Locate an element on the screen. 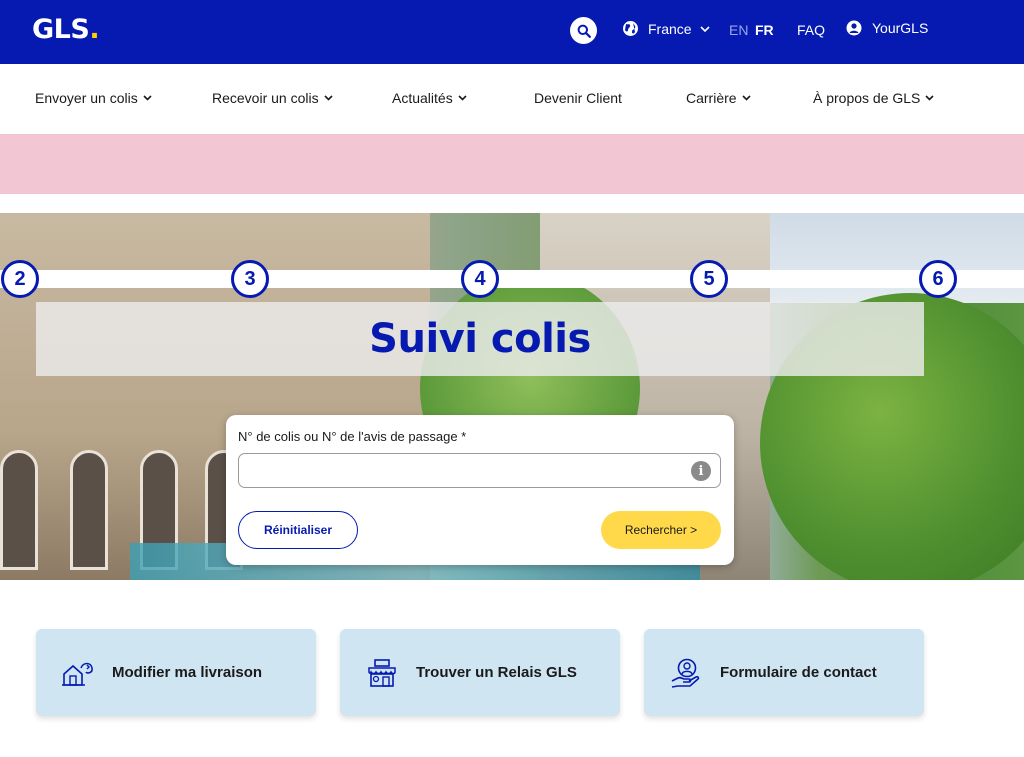 This screenshot has width=1024, height=757. nav-a-propos-de-gls: À propos de GLS is located at coordinates (873, 98).